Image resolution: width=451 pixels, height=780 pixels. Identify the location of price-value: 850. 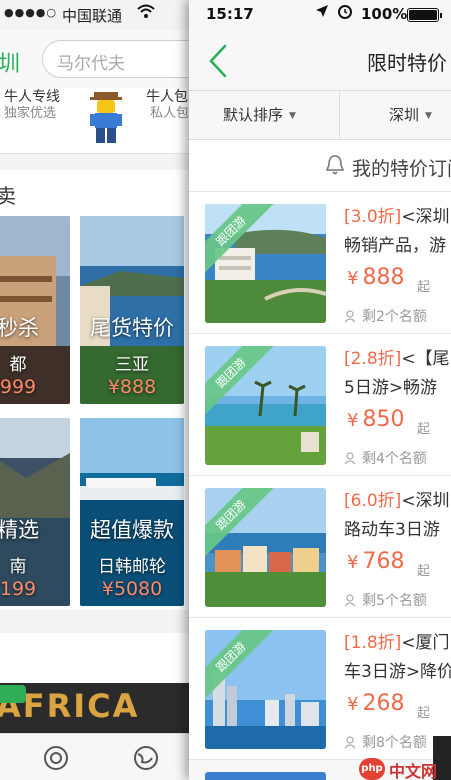
(383, 419).